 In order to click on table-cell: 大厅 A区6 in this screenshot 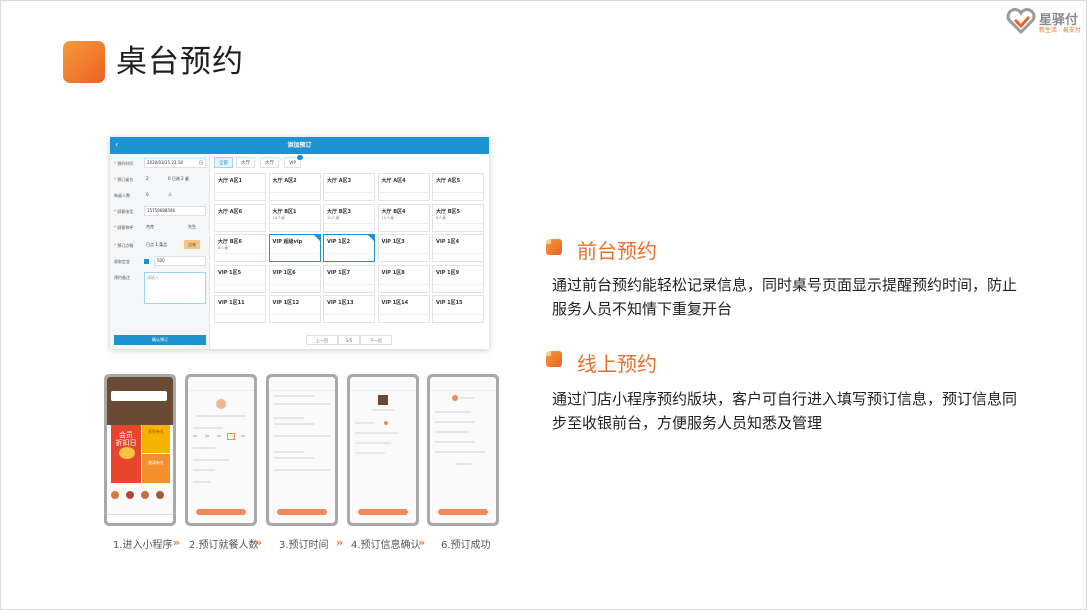, I will do `click(240, 217)`.